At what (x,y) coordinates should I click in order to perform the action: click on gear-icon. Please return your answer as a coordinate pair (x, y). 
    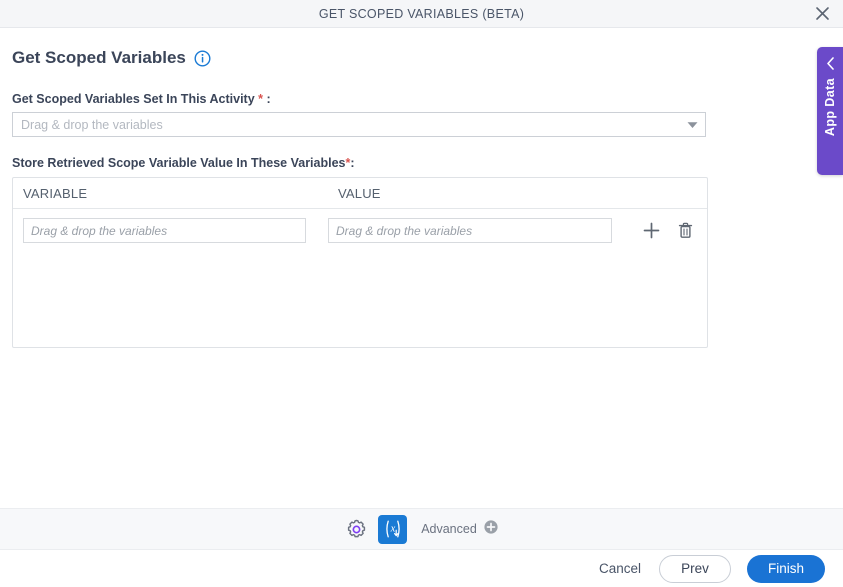
    Looking at the image, I should click on (356, 529).